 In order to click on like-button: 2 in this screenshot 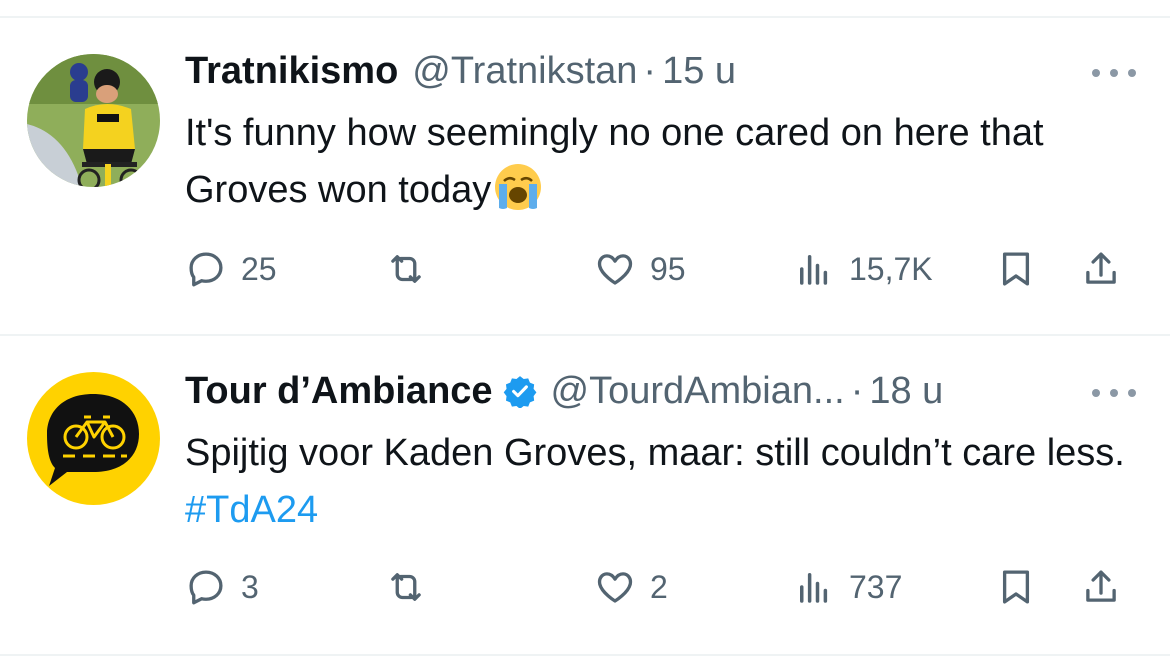, I will do `click(631, 587)`.